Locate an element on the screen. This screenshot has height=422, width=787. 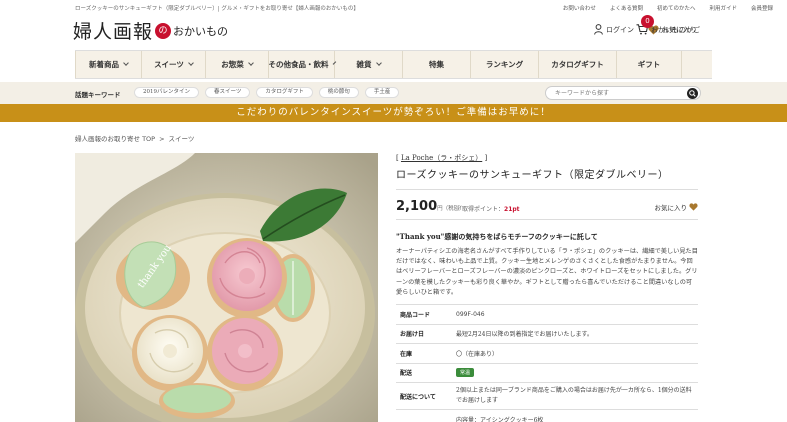
add-favorite-button: お気に入り is located at coordinates (677, 207).